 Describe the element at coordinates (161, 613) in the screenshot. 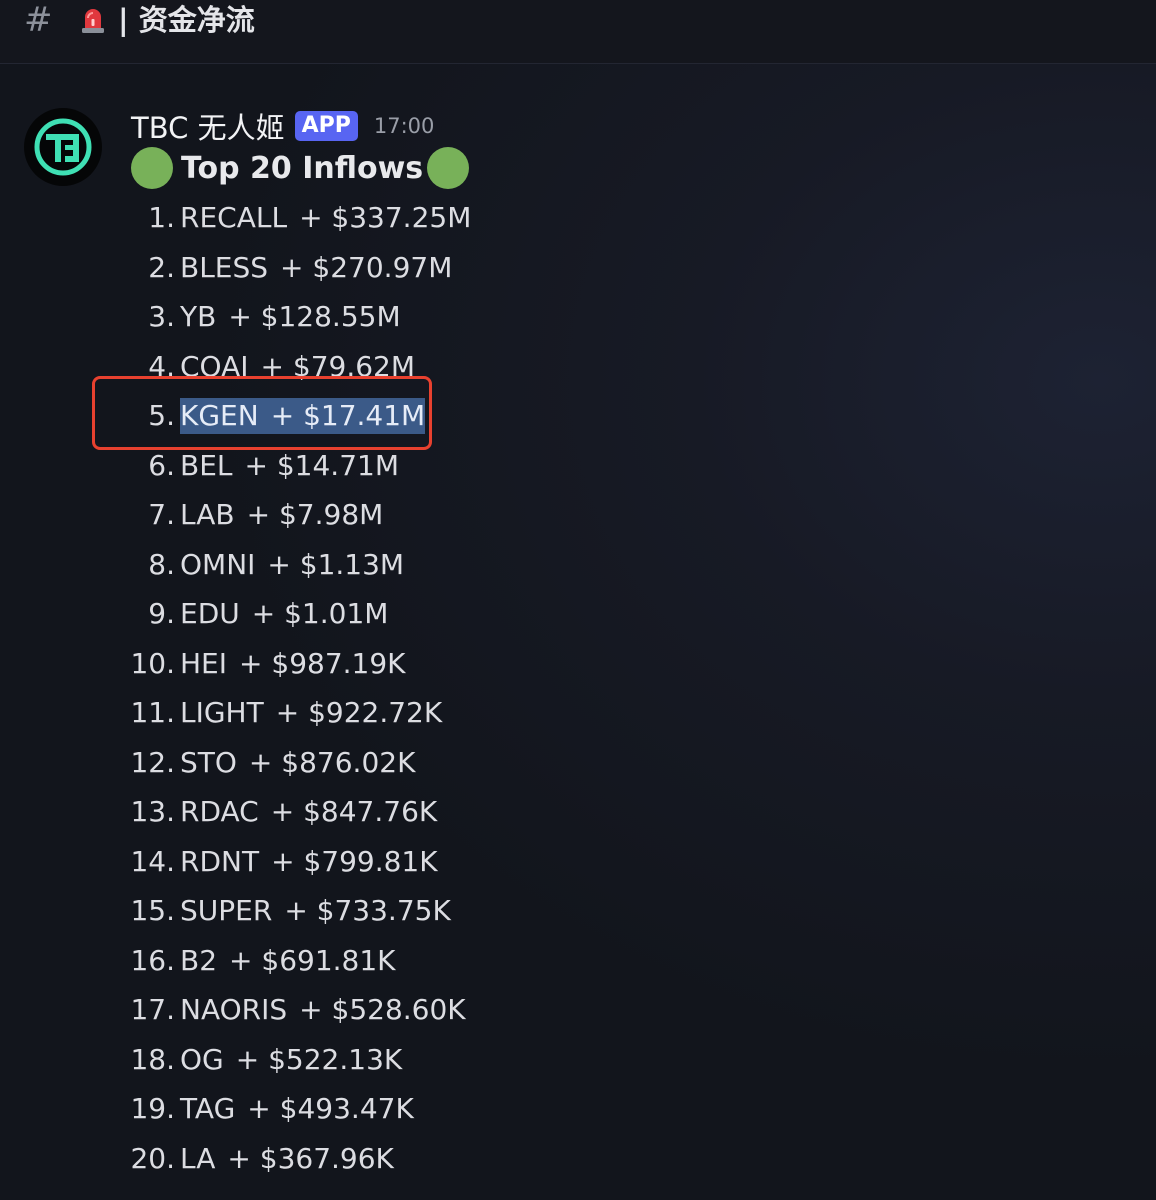

I see `rank: 9.` at that location.